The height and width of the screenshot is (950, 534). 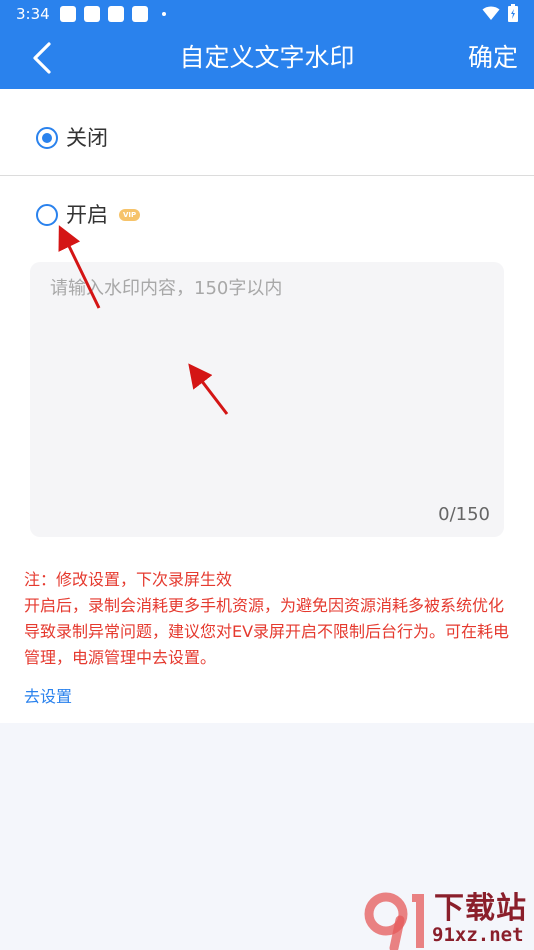 What do you see at coordinates (491, 13) in the screenshot?
I see `wifi-icon` at bounding box center [491, 13].